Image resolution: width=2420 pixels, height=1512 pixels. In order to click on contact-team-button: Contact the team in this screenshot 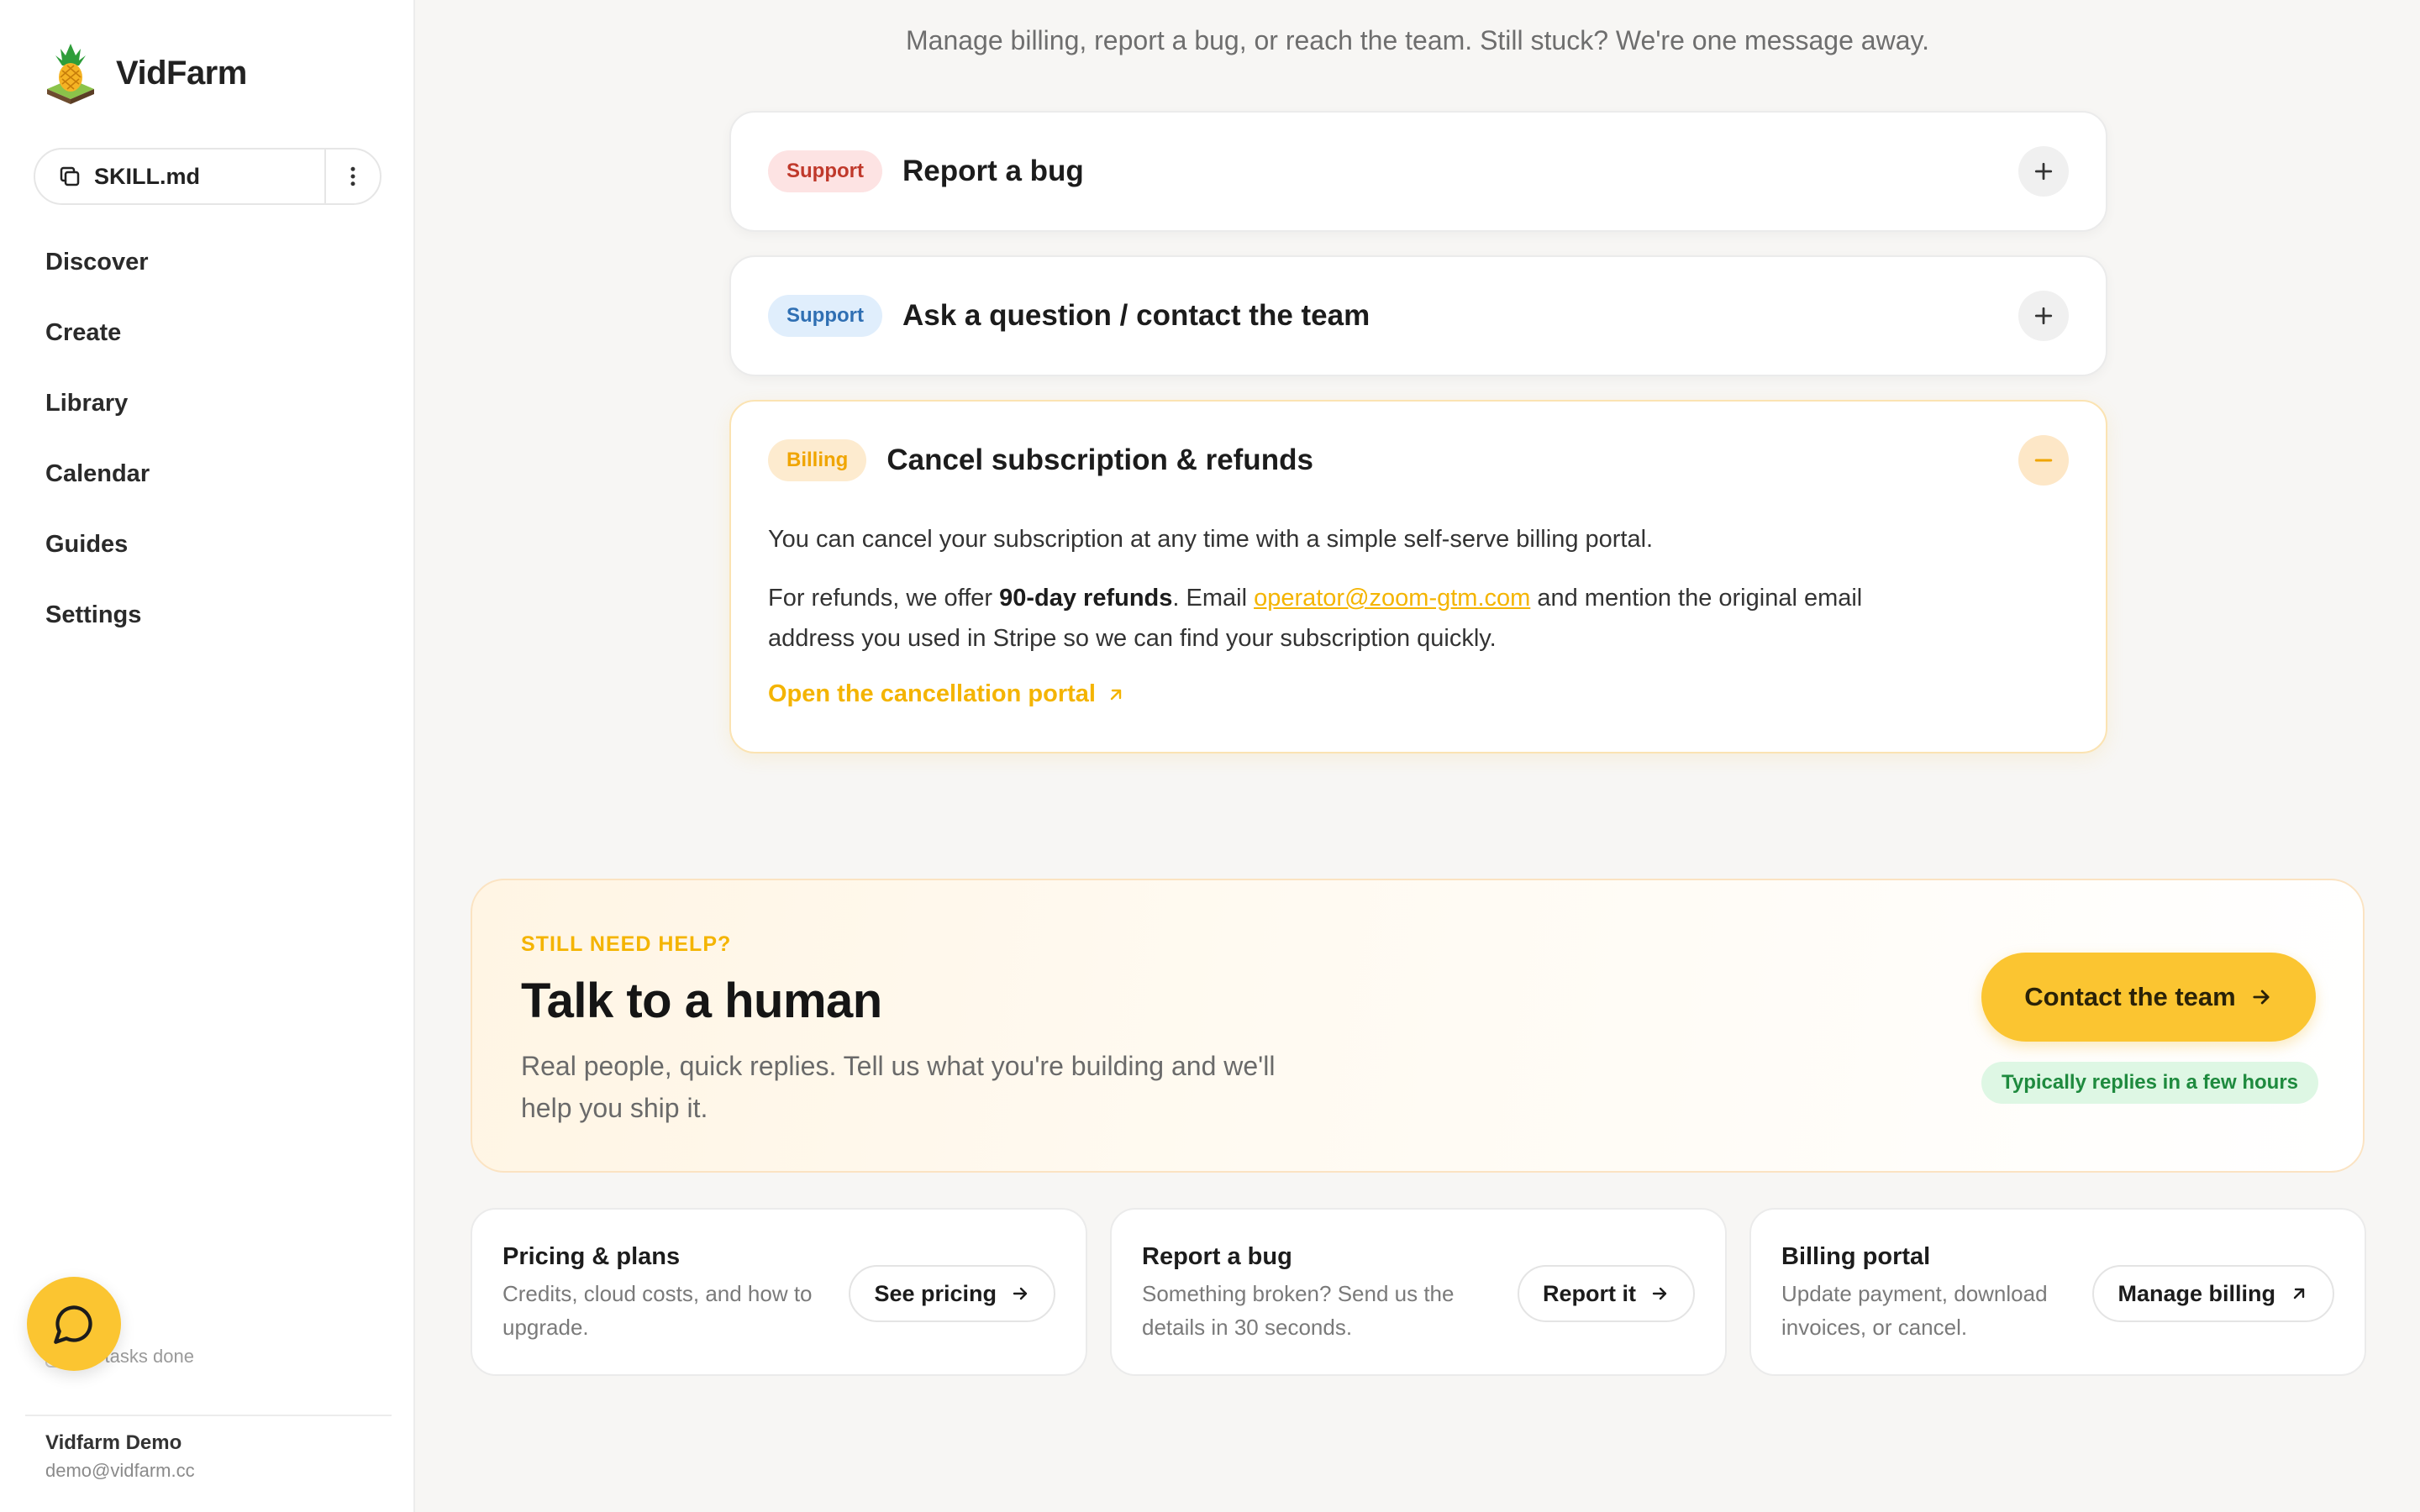, I will do `click(2148, 997)`.